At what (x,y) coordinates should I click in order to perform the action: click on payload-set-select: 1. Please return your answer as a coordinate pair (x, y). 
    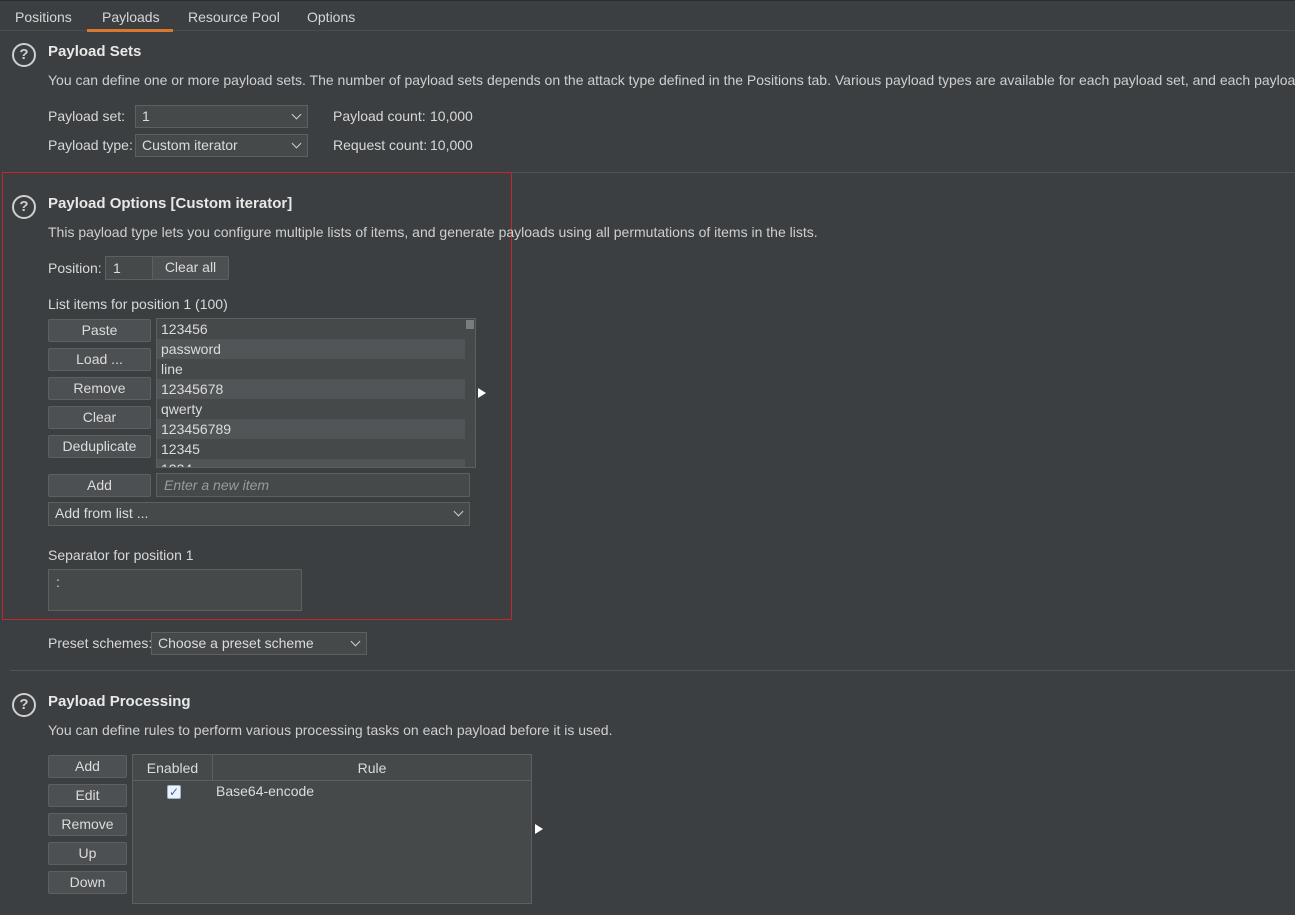
    Looking at the image, I should click on (221, 116).